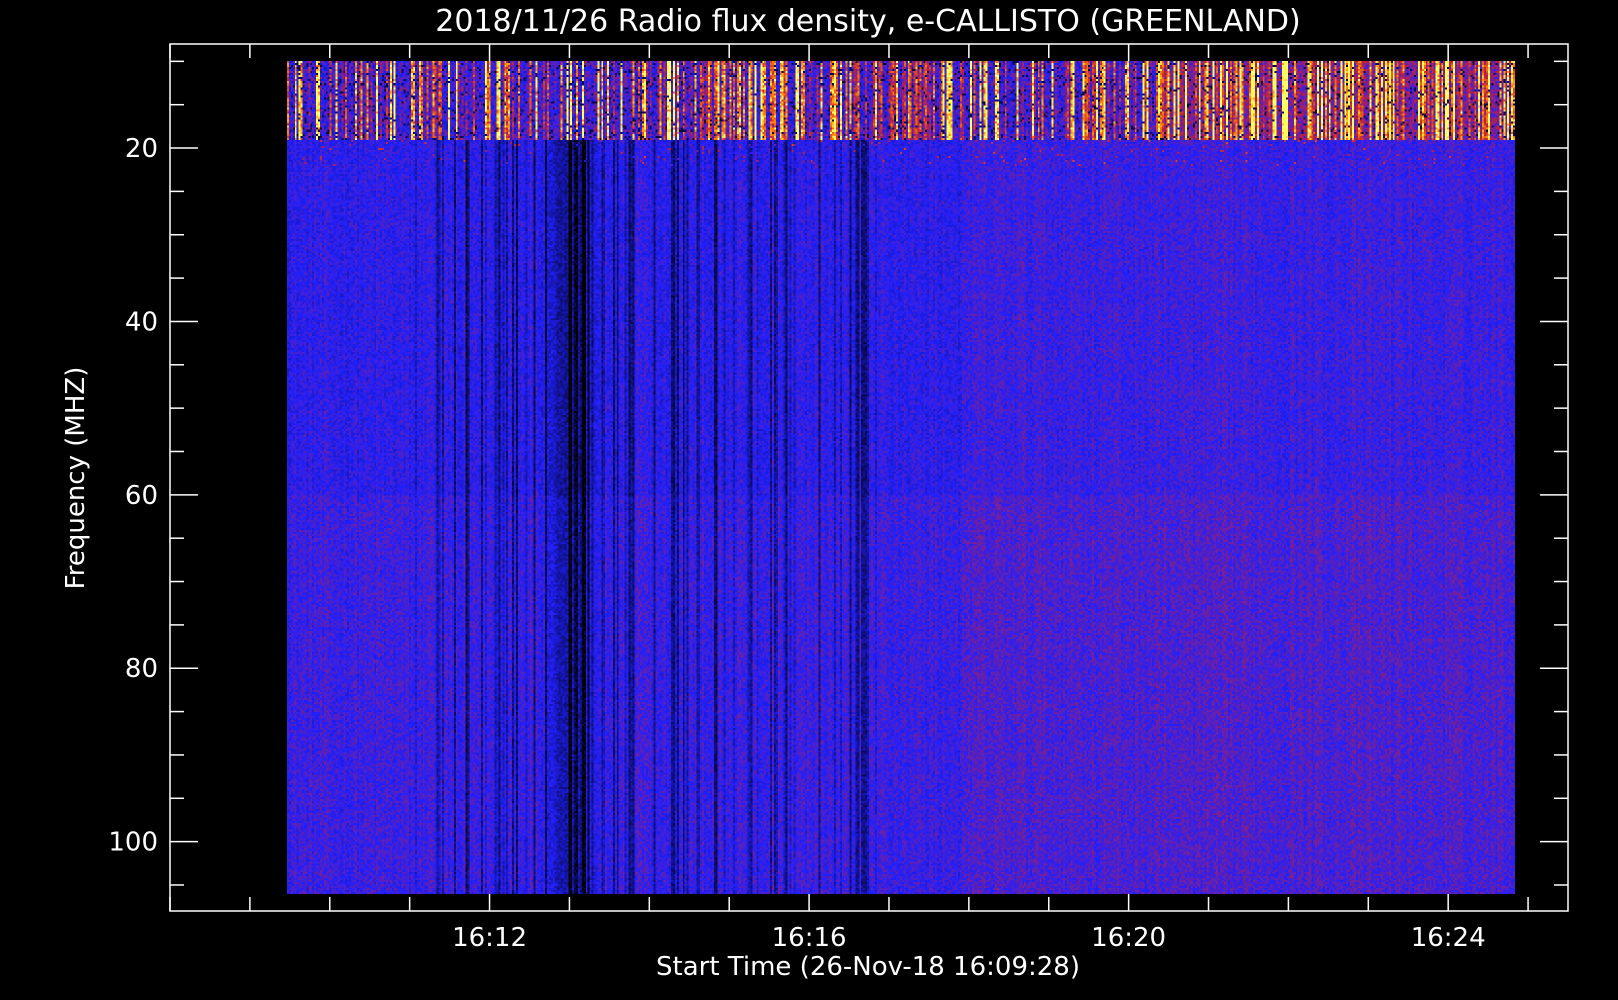 Image resolution: width=1618 pixels, height=1000 pixels. Describe the element at coordinates (809, 938) in the screenshot. I see `x-tick-label: 16:16` at that location.